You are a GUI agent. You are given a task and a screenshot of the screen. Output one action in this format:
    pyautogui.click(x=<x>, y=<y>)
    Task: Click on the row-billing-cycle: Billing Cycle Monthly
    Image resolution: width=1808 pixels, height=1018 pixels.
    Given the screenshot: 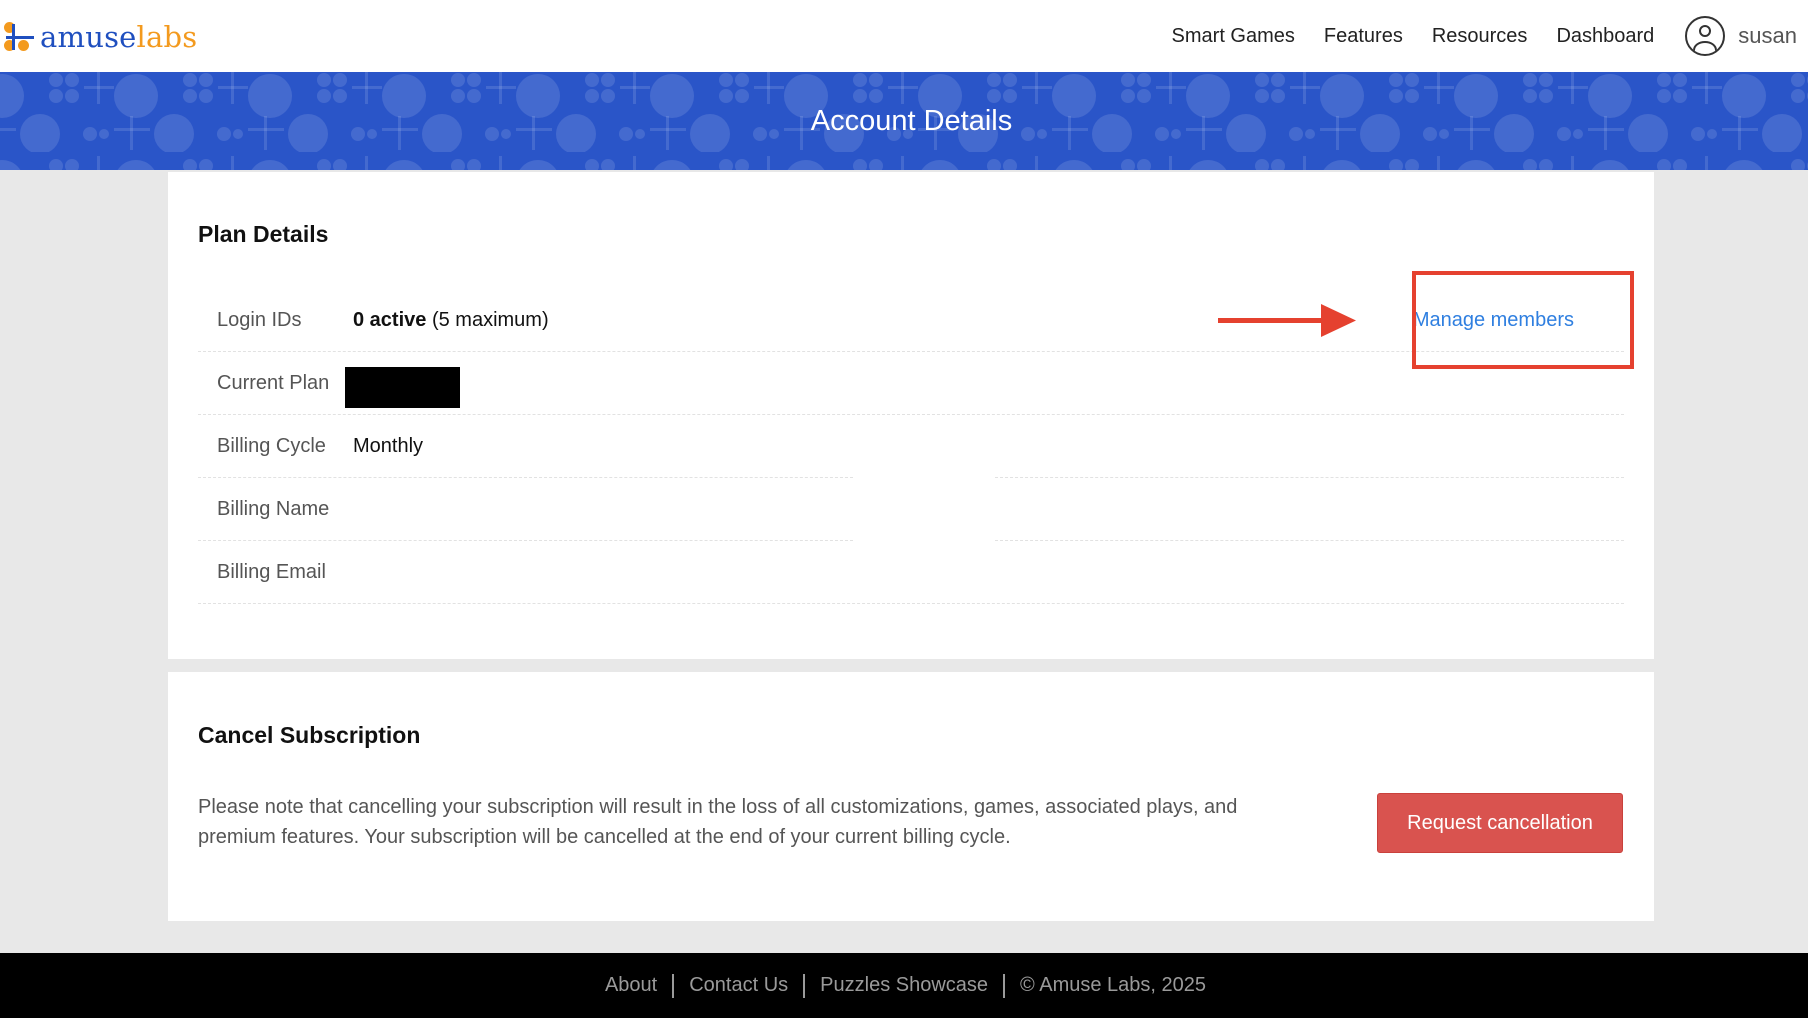 What is the action you would take?
    pyautogui.click(x=911, y=446)
    